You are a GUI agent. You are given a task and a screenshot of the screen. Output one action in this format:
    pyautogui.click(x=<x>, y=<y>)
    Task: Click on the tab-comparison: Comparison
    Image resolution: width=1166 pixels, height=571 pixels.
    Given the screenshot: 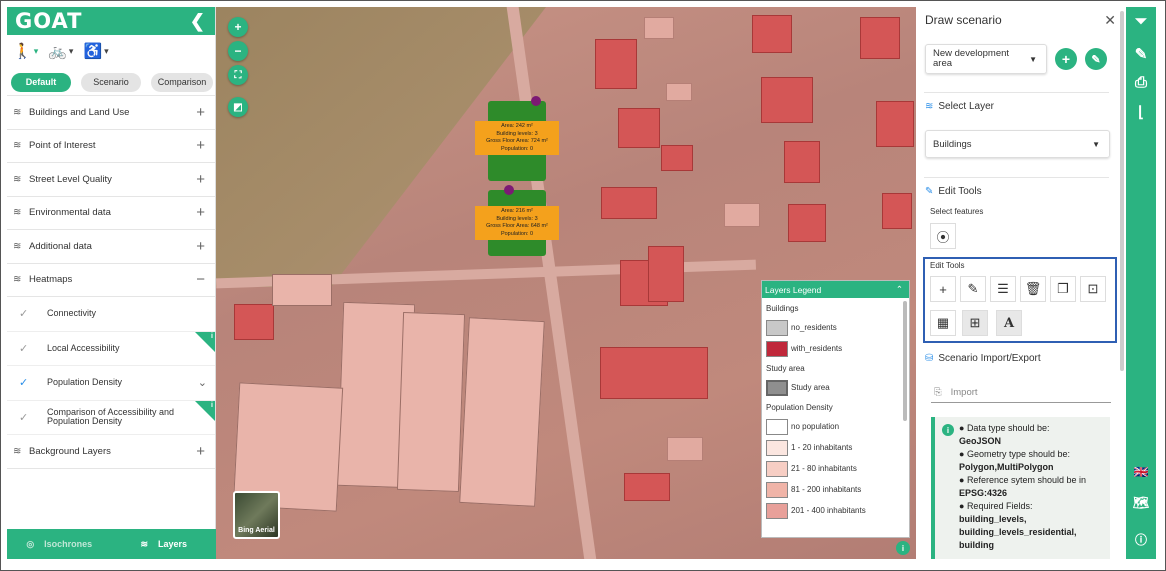 What is the action you would take?
    pyautogui.click(x=182, y=82)
    